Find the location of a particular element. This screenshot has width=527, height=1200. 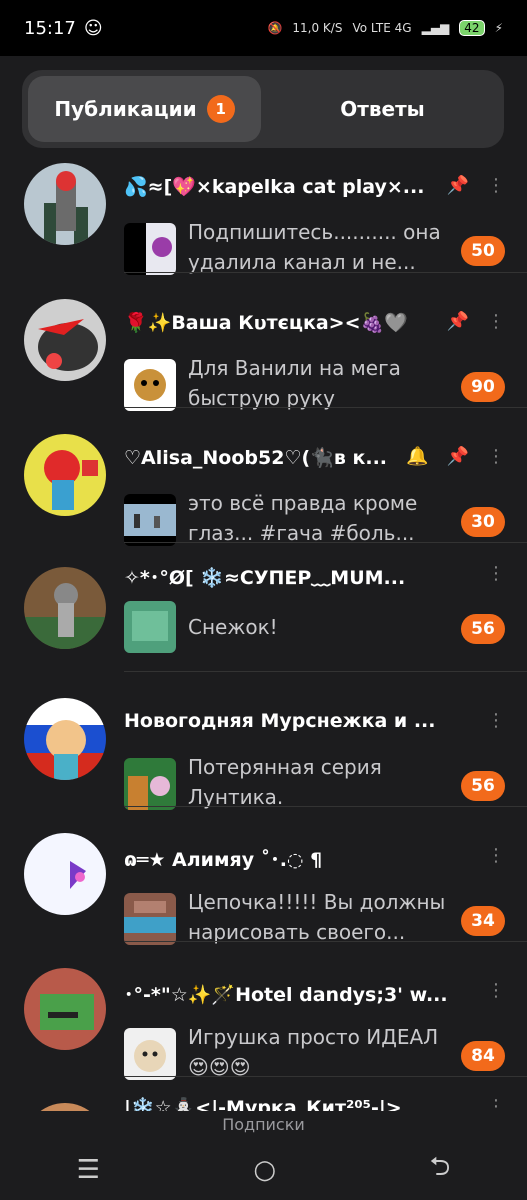

bell-icon: 🔔 is located at coordinates (417, 456).